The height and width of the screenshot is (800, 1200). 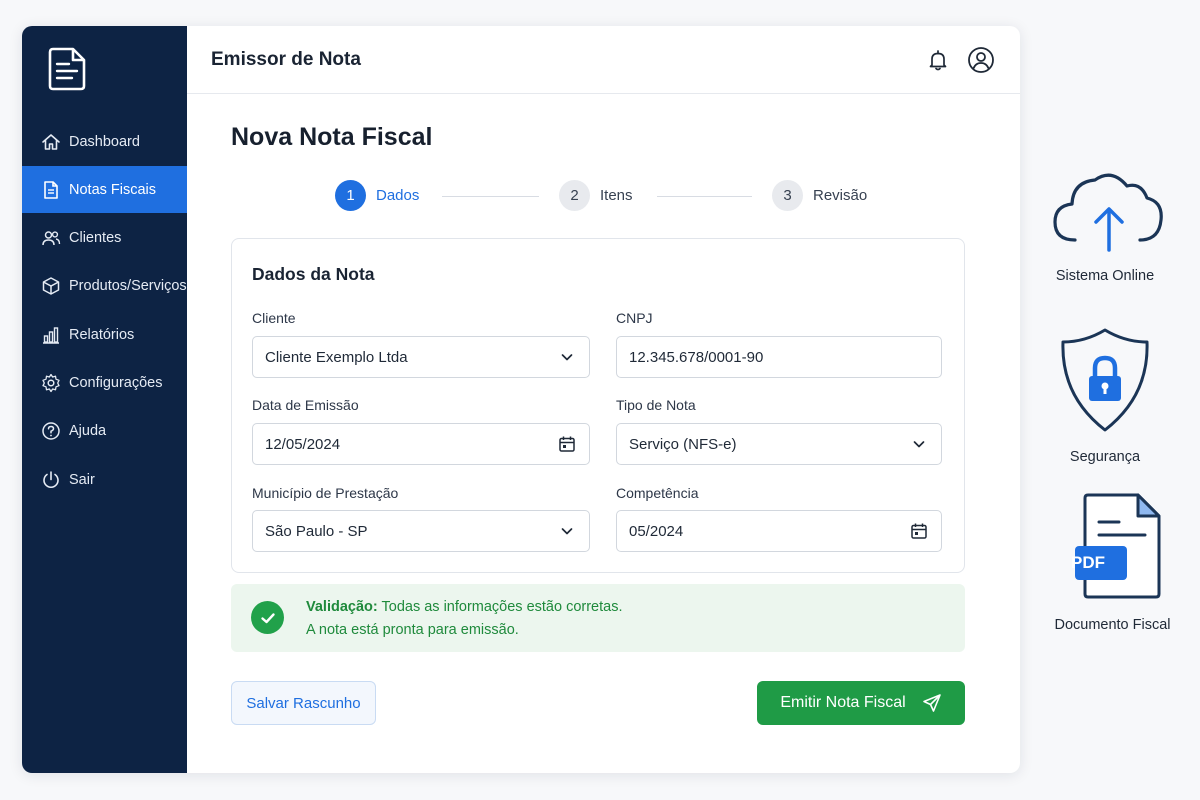 What do you see at coordinates (421, 531) in the screenshot?
I see `municipio-select: São Paulo - SP` at bounding box center [421, 531].